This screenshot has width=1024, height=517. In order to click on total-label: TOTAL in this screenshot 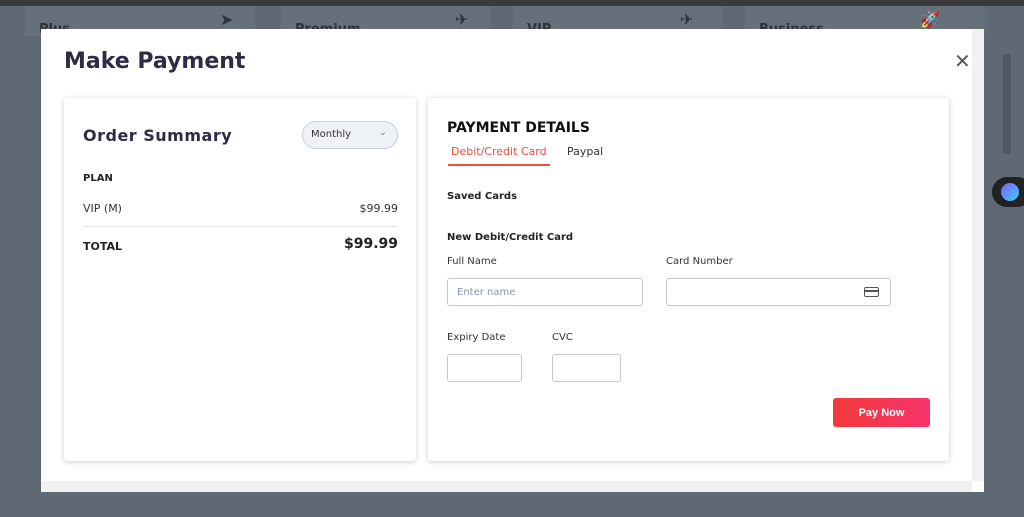, I will do `click(103, 246)`.